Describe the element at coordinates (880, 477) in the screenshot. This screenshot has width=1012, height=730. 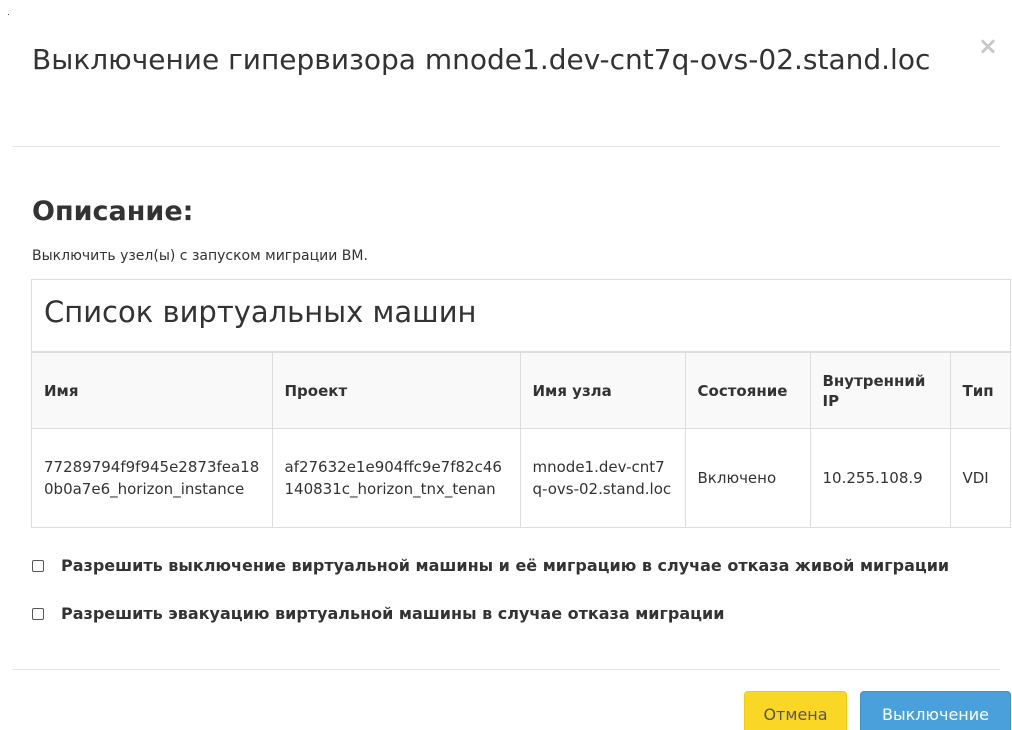
I see `vm-ip-cell: 10.255.108.9` at that location.